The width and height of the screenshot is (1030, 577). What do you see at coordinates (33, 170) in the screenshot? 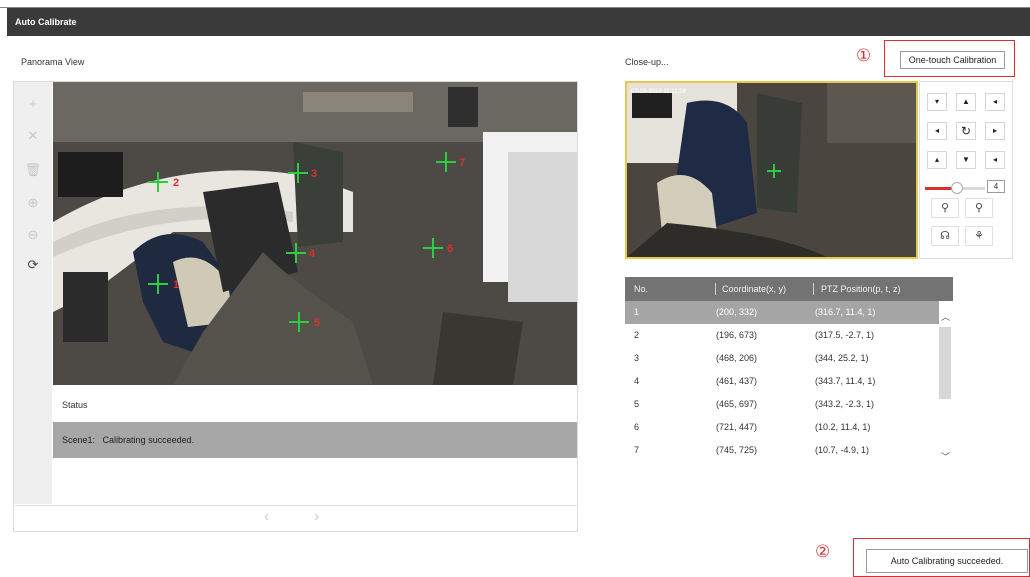
I see `trash-icon: 🗑` at bounding box center [33, 170].